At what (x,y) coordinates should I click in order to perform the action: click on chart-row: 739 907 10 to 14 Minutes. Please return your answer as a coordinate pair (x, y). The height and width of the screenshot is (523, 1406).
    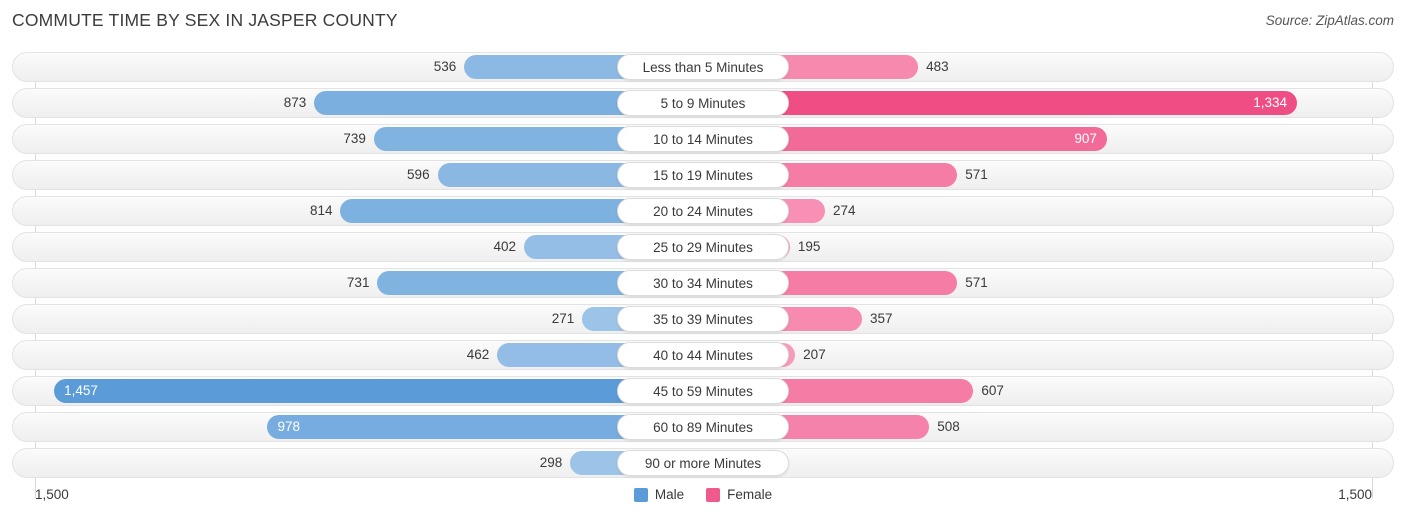
    Looking at the image, I should click on (703, 139).